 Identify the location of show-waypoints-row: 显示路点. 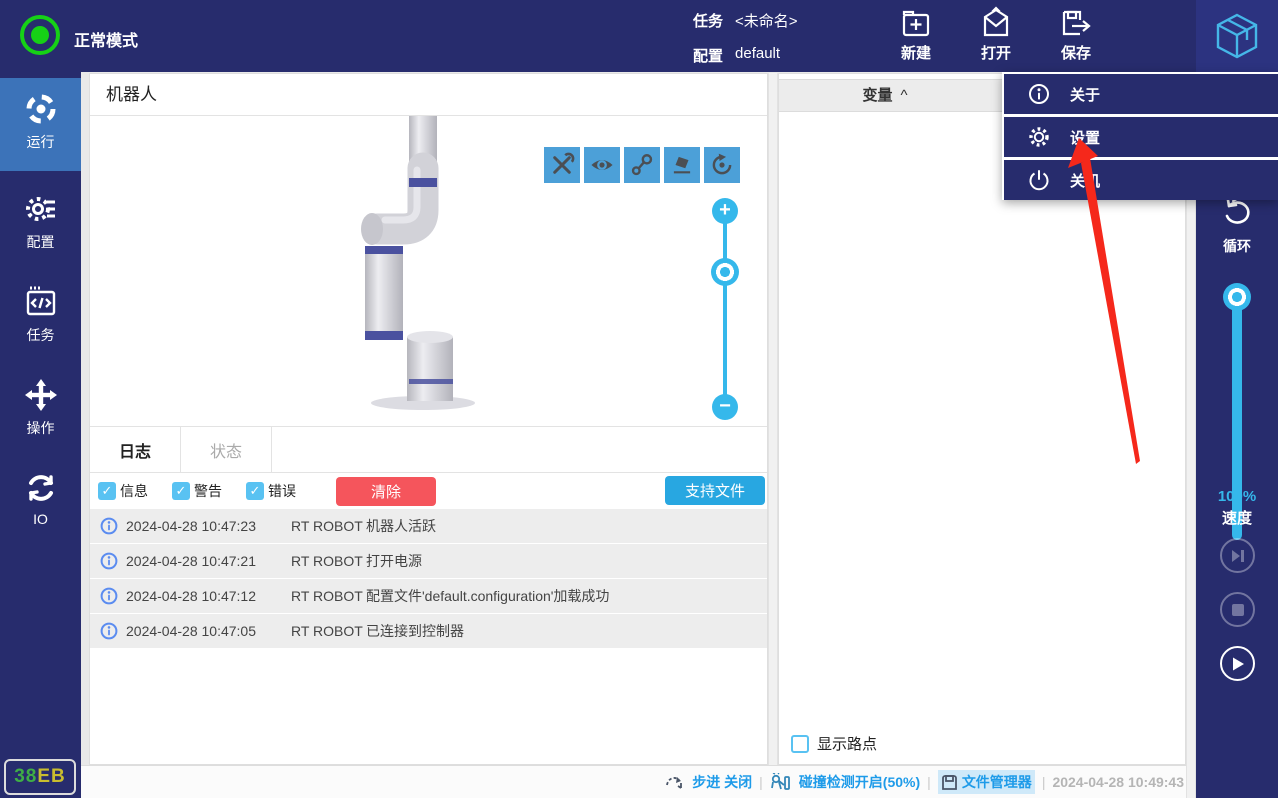
(834, 743).